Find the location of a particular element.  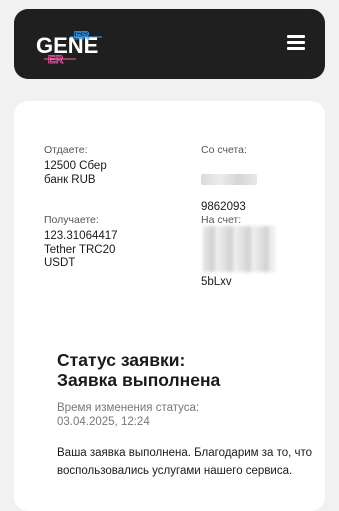

site-header: GENE ER ER is located at coordinates (169, 44).